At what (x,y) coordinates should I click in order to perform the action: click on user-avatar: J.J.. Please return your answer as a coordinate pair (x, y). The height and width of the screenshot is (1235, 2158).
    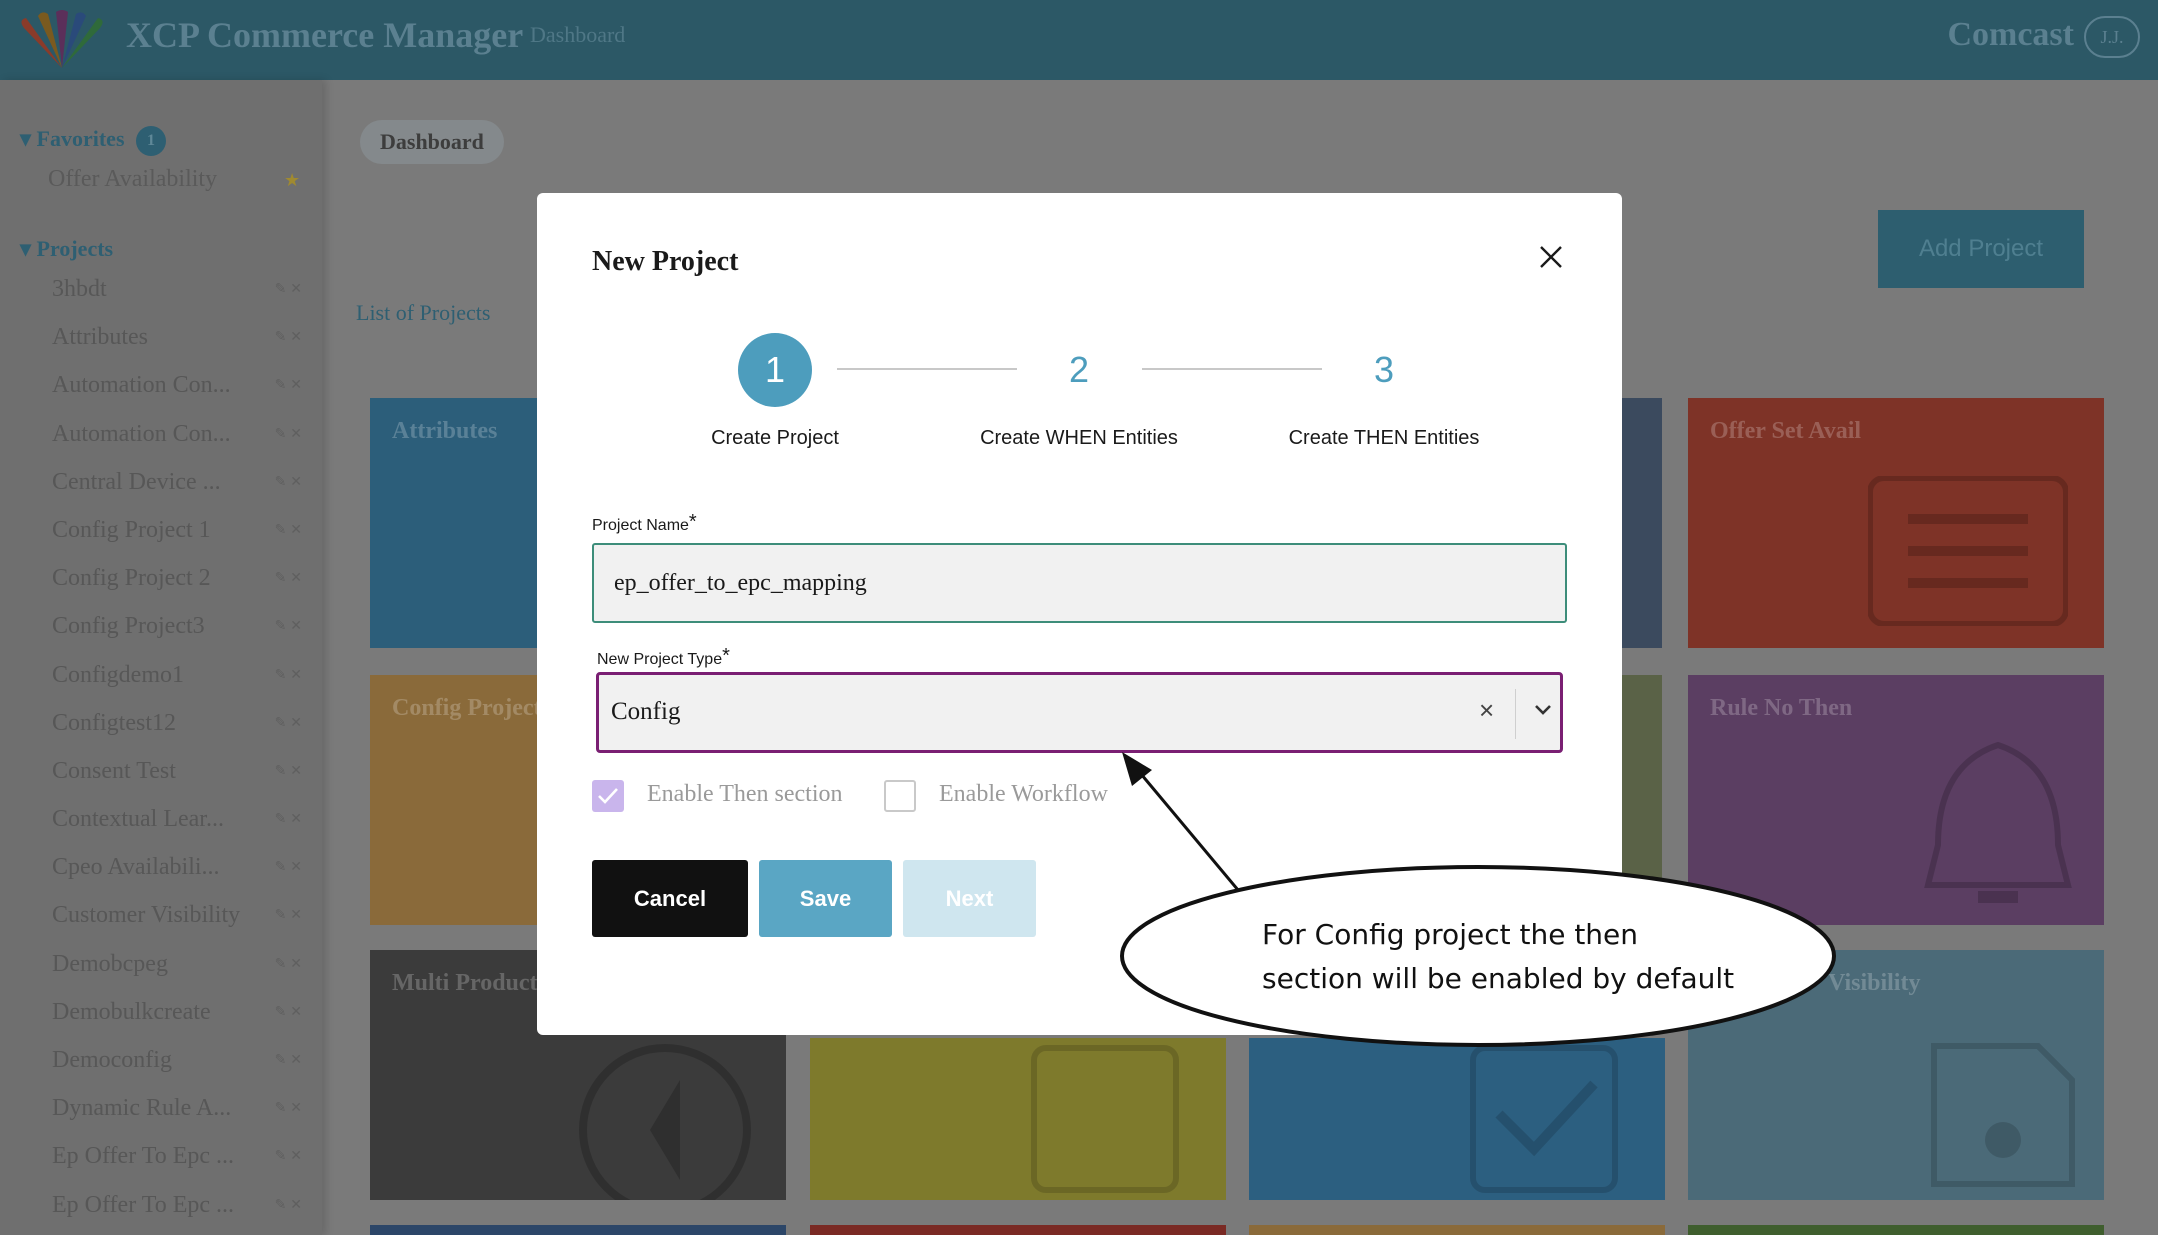
    Looking at the image, I should click on (2112, 37).